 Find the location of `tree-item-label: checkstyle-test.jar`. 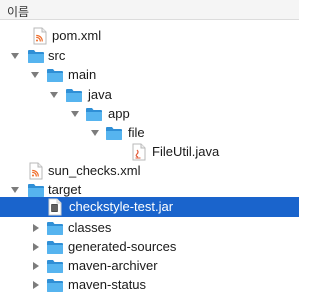

tree-item-label: checkstyle-test.jar is located at coordinates (121, 206).